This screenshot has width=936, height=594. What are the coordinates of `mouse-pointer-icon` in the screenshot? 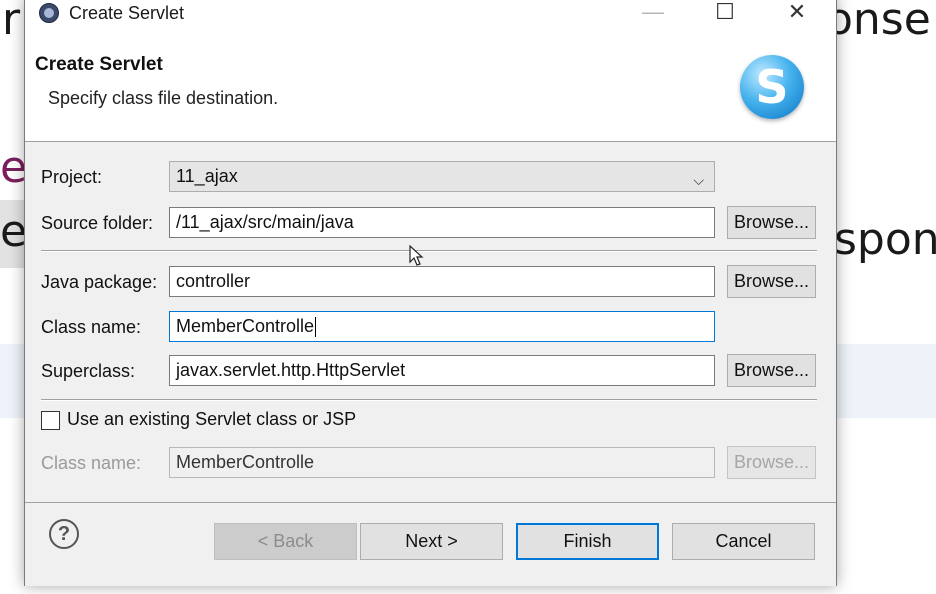 It's located at (416, 255).